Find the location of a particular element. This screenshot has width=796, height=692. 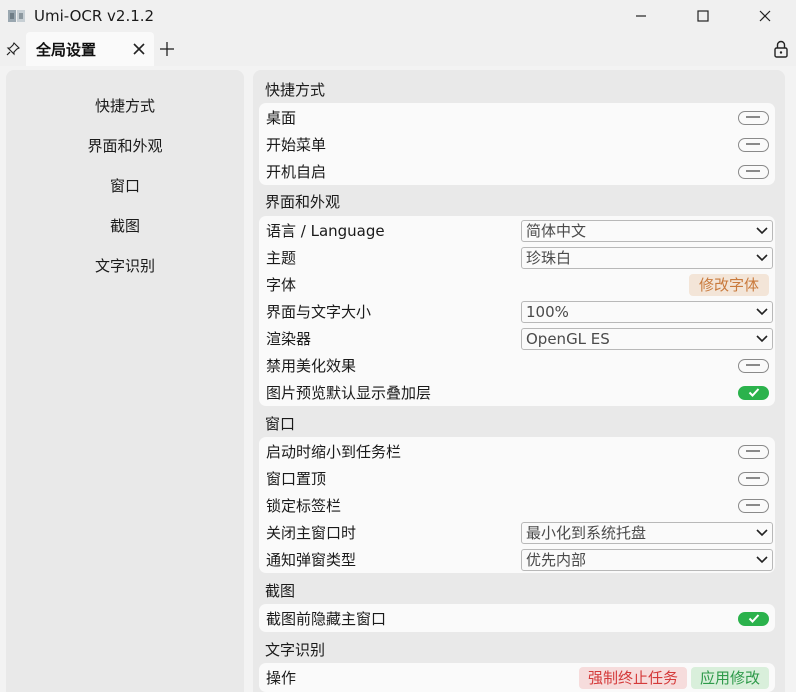

tab-global-settings: 全局设置 is located at coordinates (90, 49).